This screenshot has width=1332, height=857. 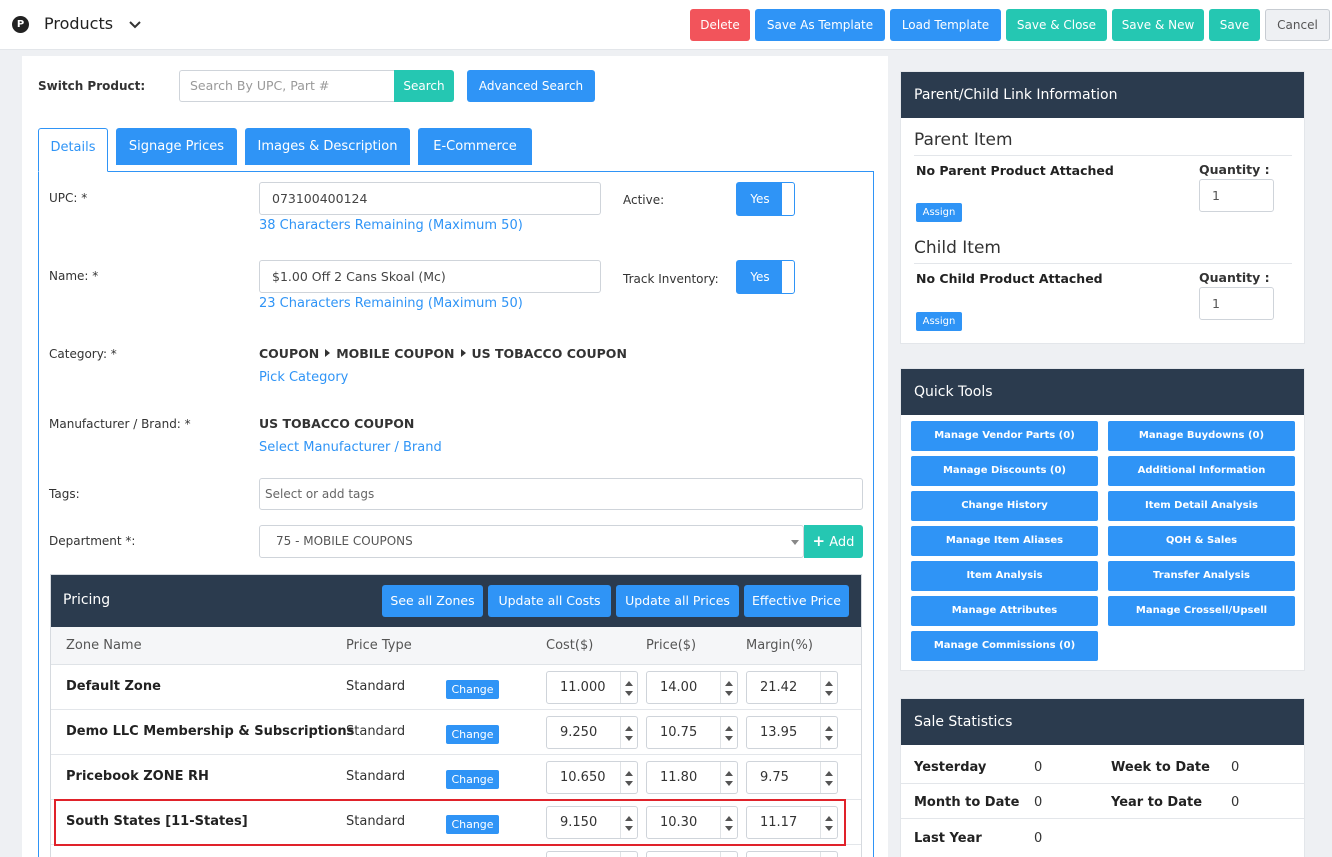 What do you see at coordinates (692, 854) in the screenshot?
I see `price-input` at bounding box center [692, 854].